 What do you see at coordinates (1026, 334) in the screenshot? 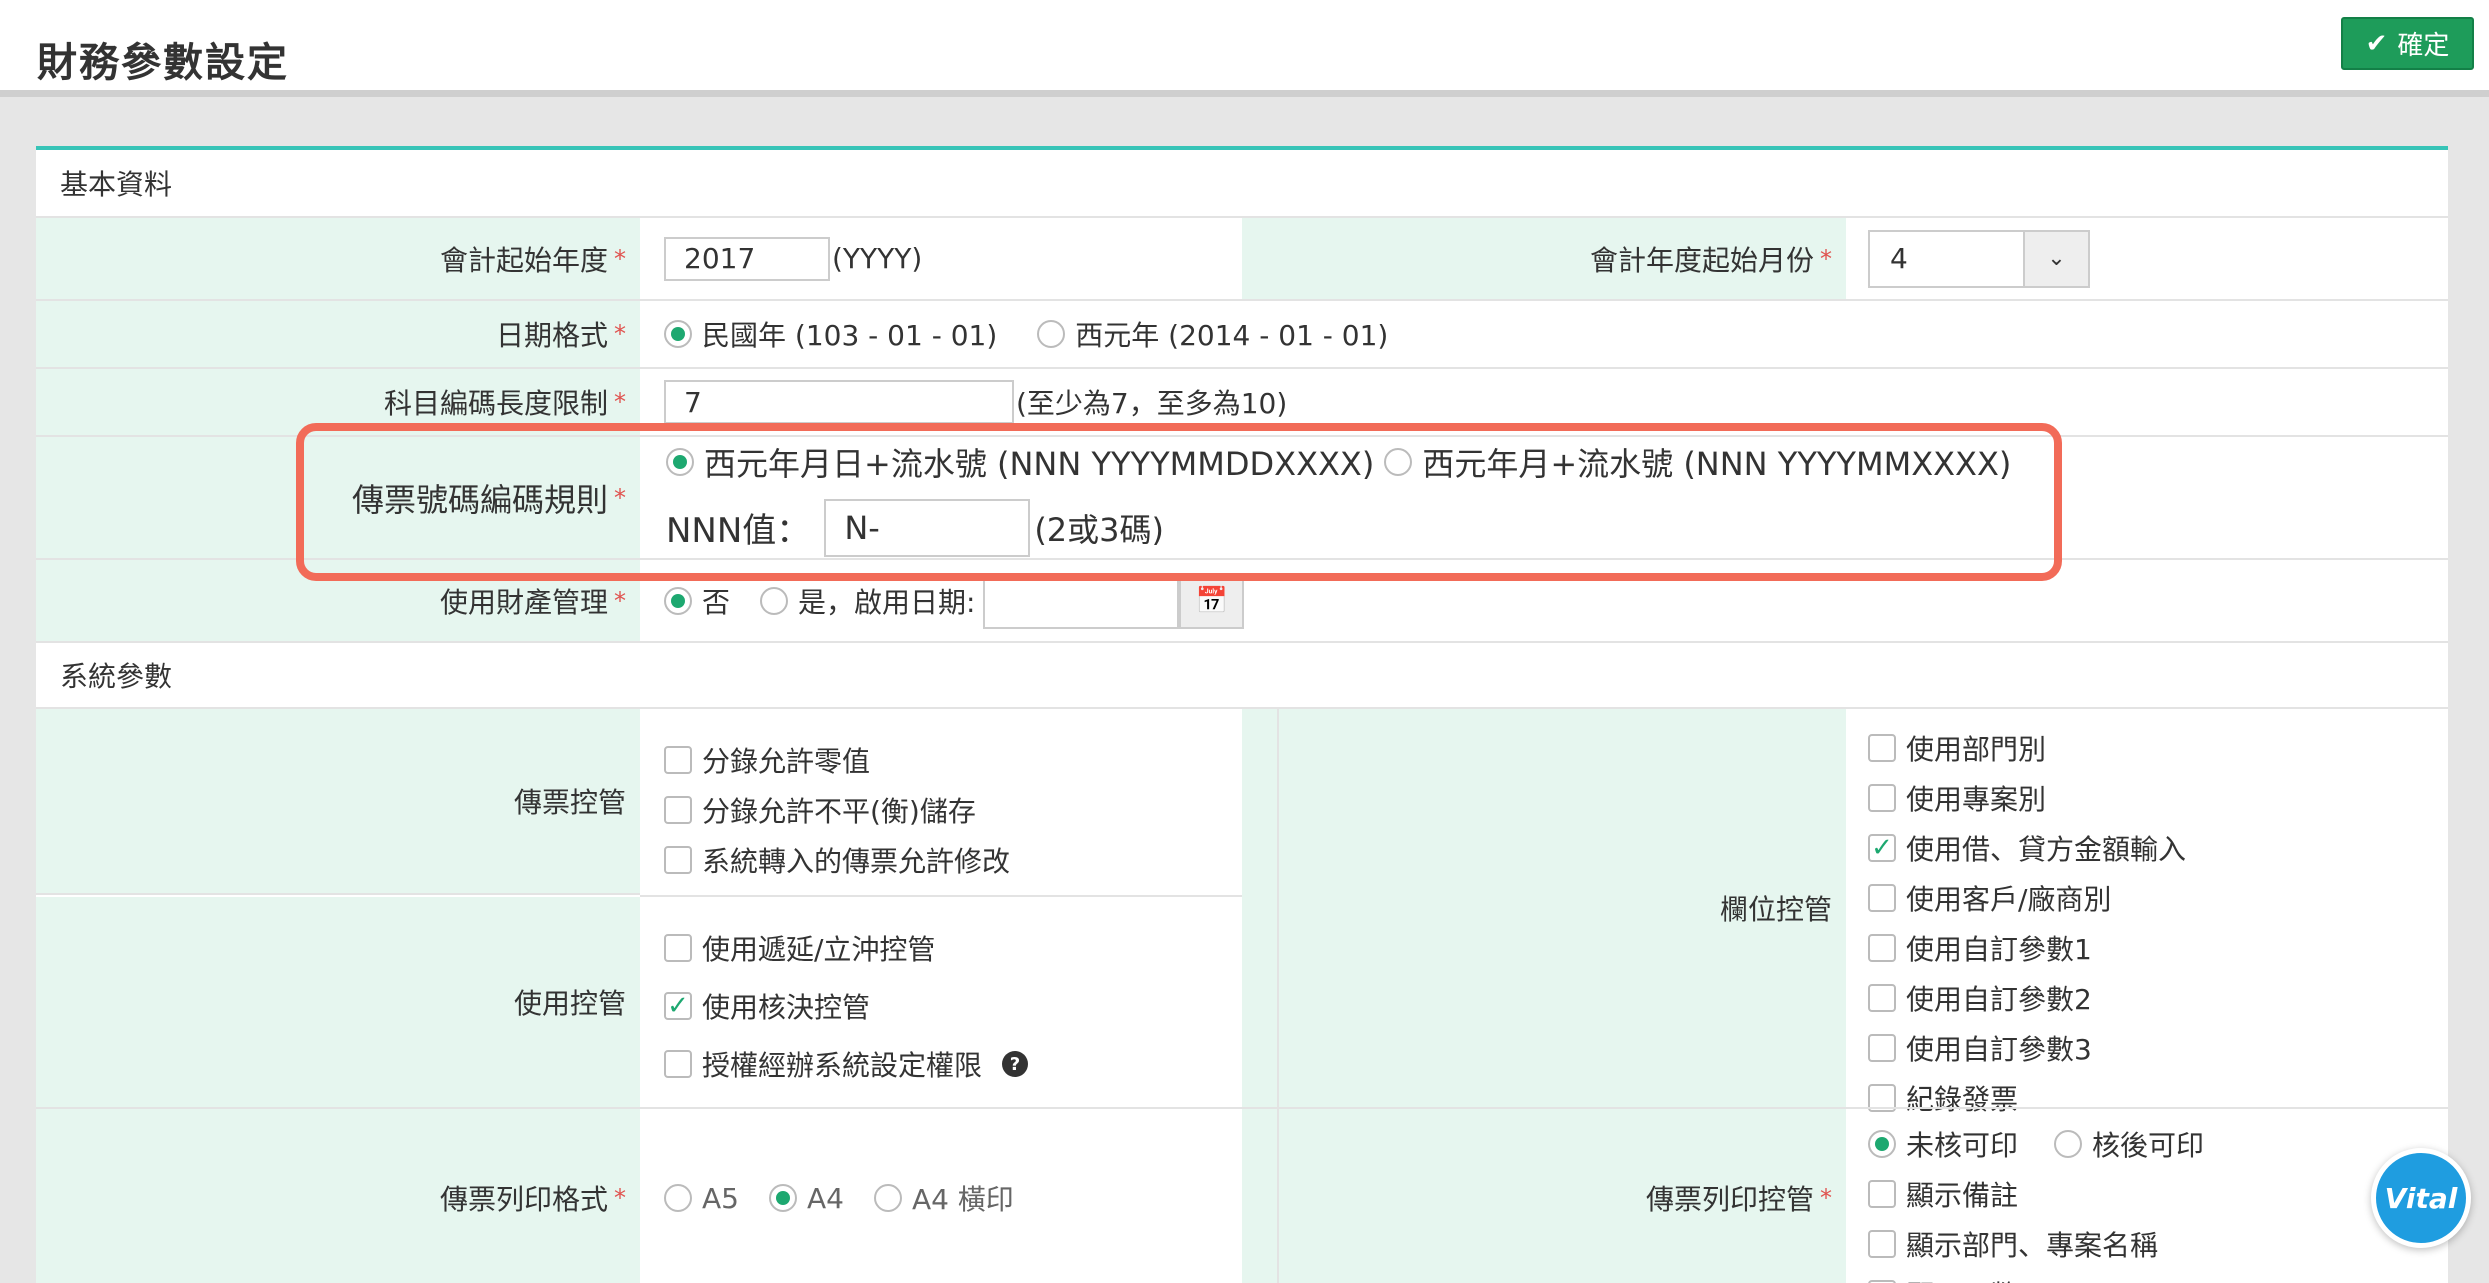
I see `date-format-options: 民國年 (103 - 01 - 01) 西元年 (2014 - 01 - 01)` at bounding box center [1026, 334].